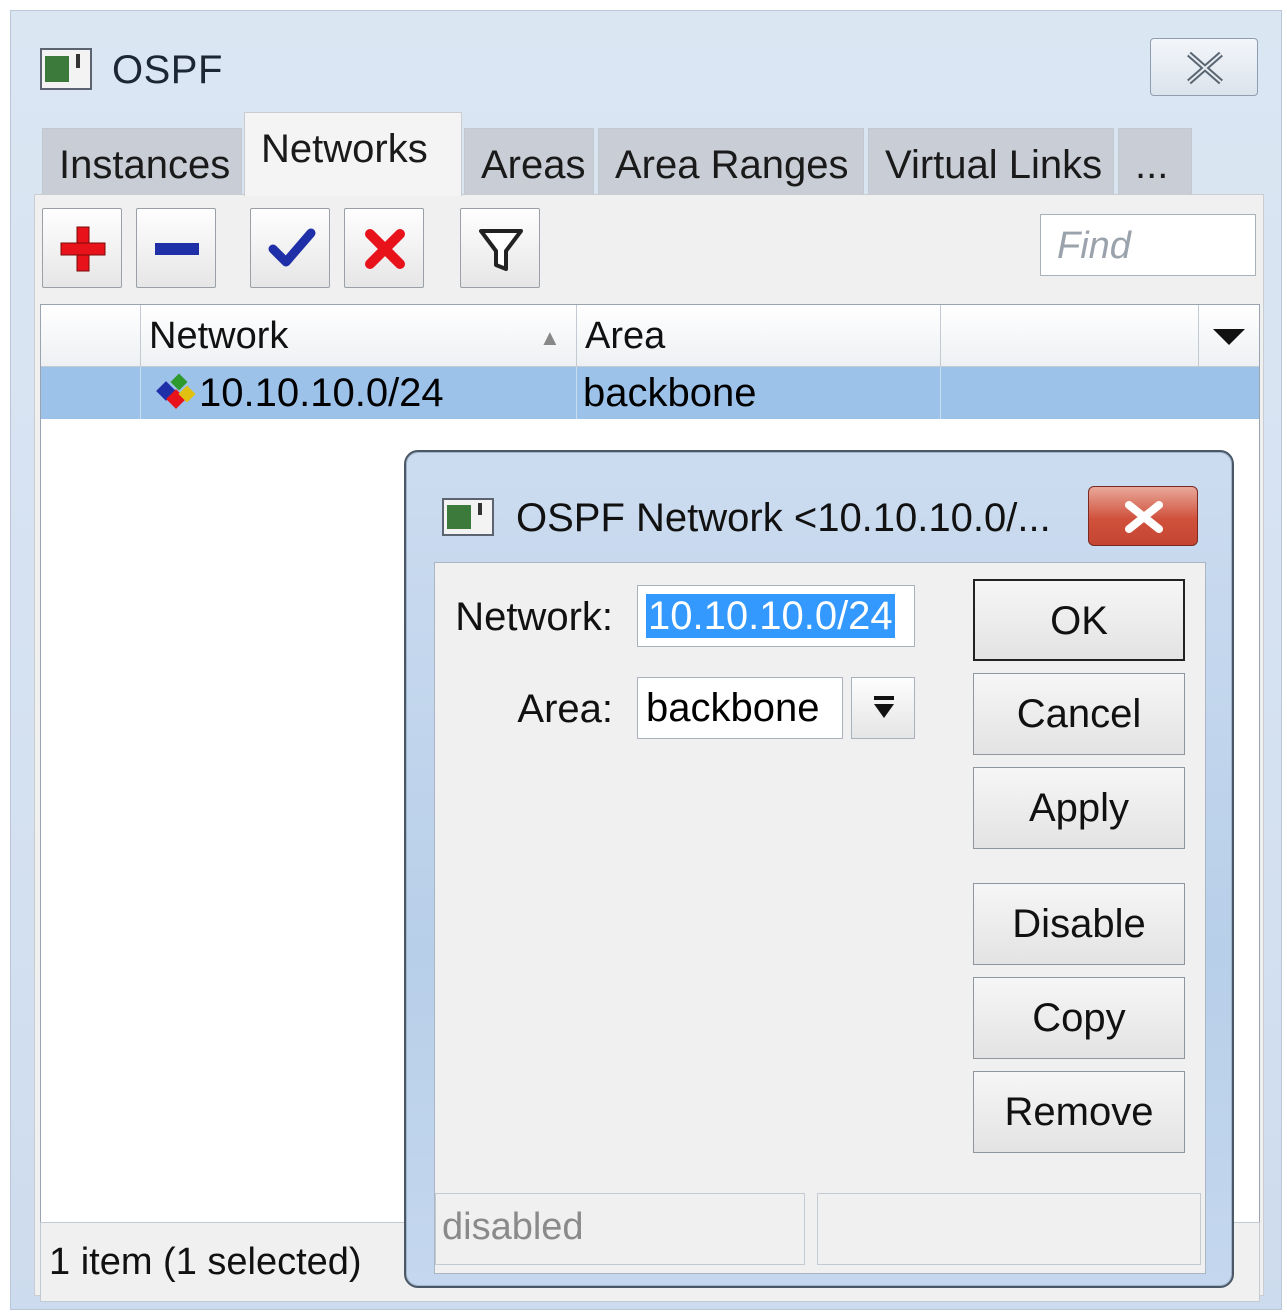  Describe the element at coordinates (1079, 1018) in the screenshot. I see `copy-button: Copy` at that location.